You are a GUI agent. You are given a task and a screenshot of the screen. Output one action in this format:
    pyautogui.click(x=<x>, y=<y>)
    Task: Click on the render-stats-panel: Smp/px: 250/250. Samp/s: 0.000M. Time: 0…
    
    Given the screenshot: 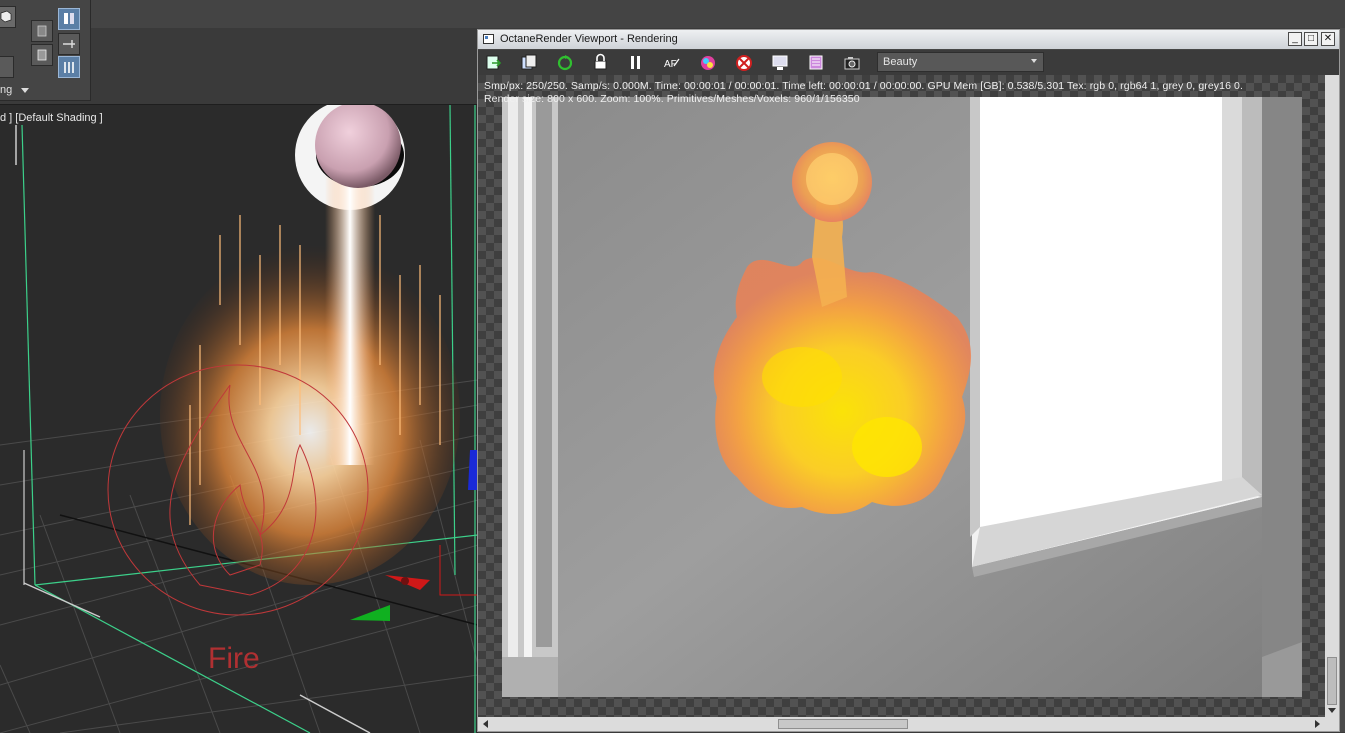 What is the action you would take?
    pyautogui.click(x=901, y=91)
    